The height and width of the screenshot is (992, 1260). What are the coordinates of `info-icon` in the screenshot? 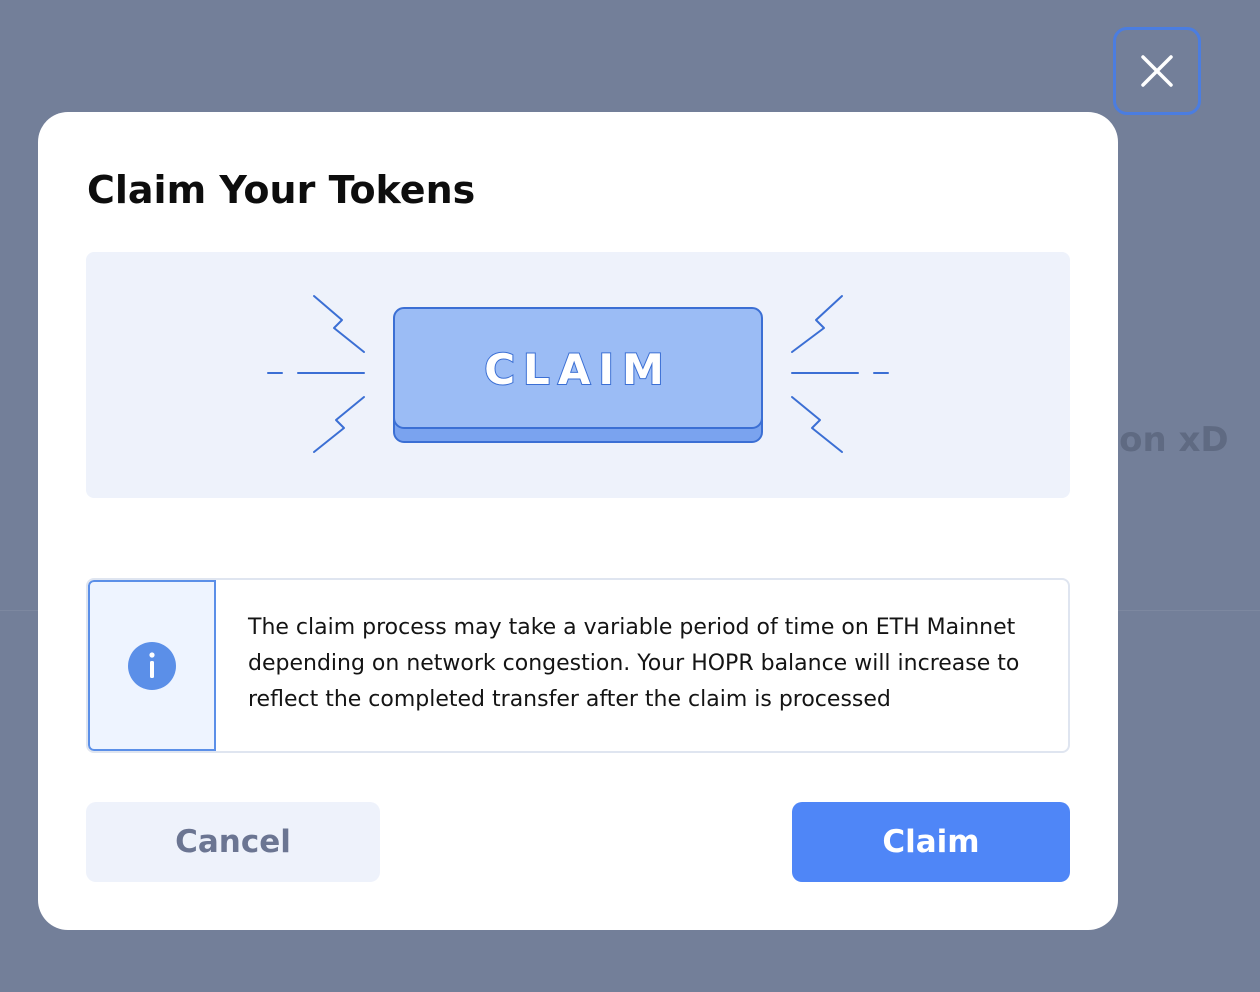 It's located at (152, 665).